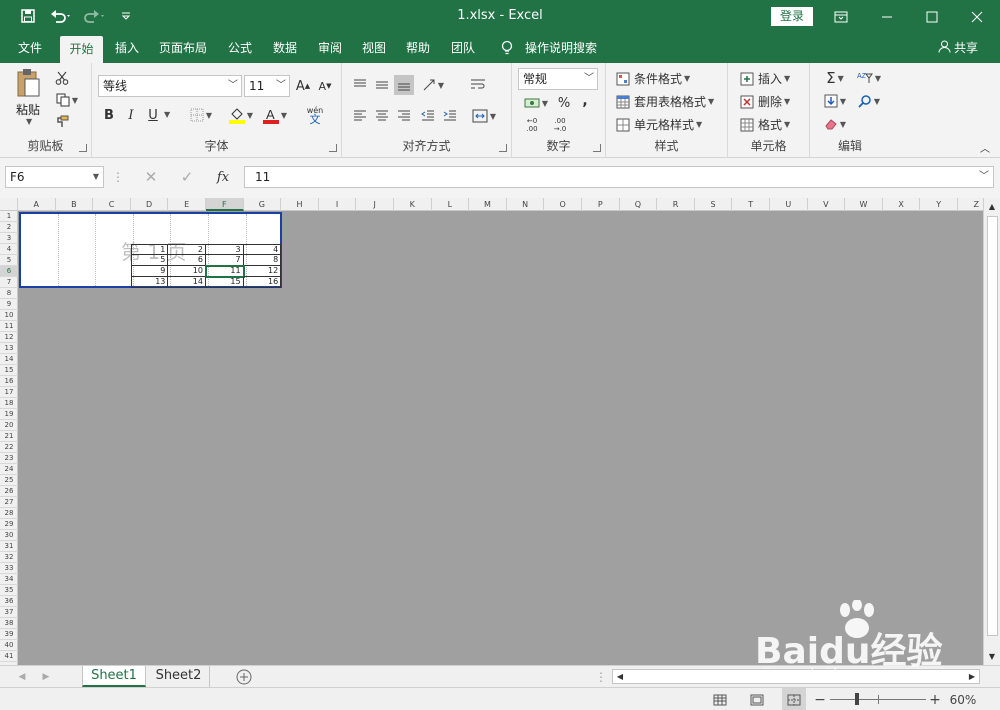  Describe the element at coordinates (61, 16) in the screenshot. I see `undo-icon` at that location.